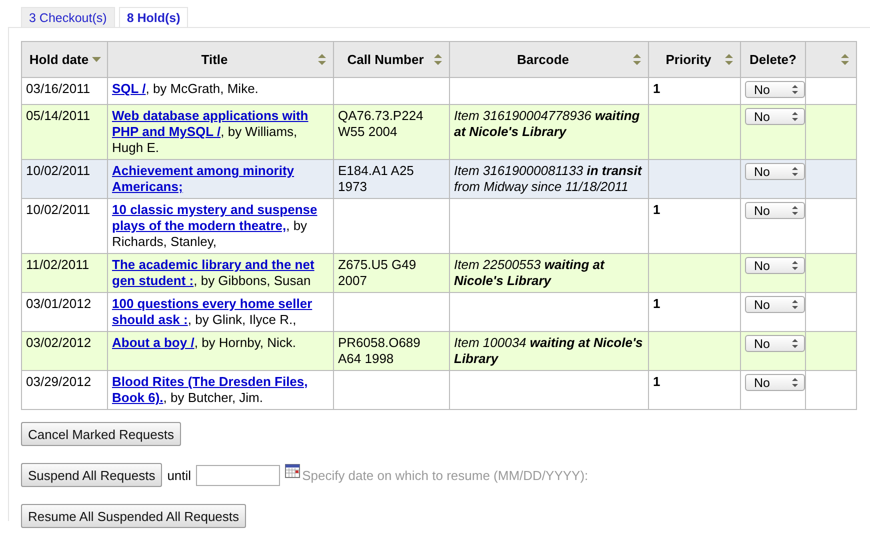  Describe the element at coordinates (379, 350) in the screenshot. I see `call-number: PR6058.O689 A64 1998` at that location.